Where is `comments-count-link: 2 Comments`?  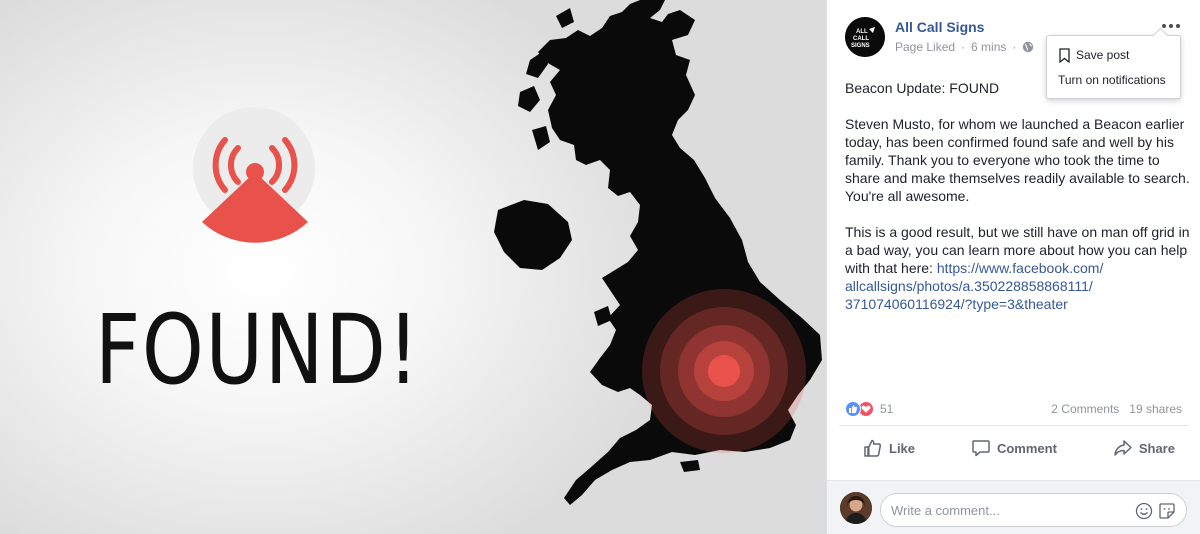 comments-count-link: 2 Comments is located at coordinates (1085, 409).